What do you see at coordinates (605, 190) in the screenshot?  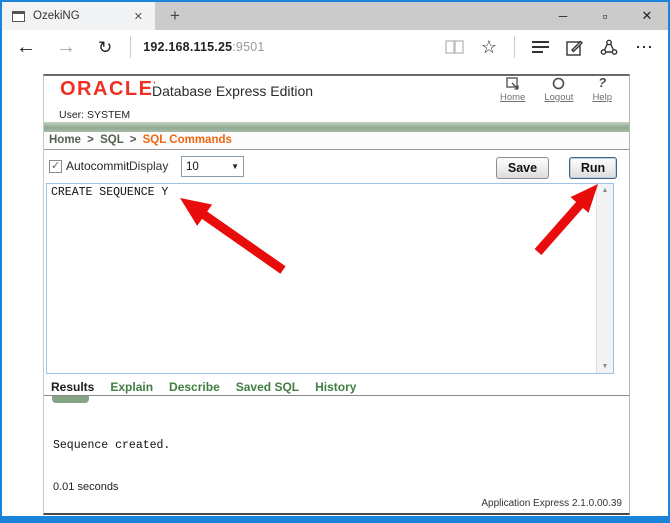 I see `scroll-up-icon: ▲` at bounding box center [605, 190].